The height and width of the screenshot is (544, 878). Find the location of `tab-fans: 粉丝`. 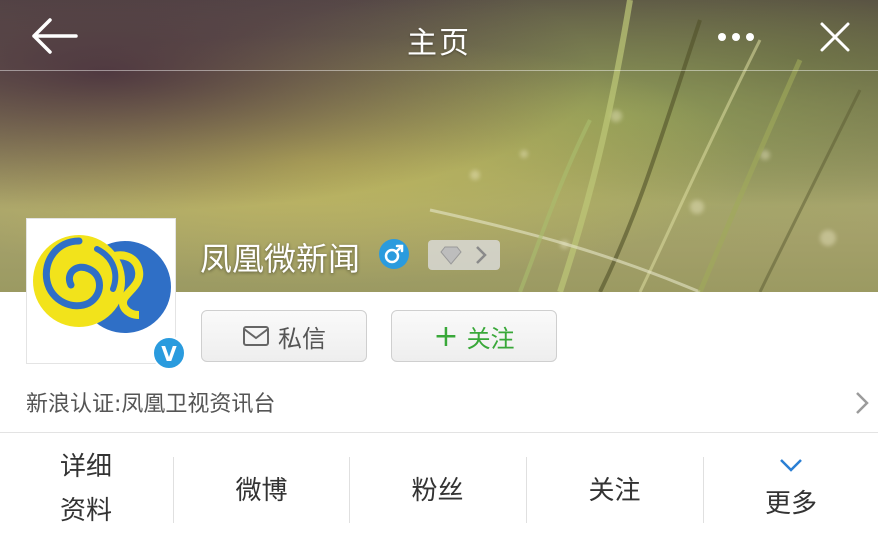

tab-fans: 粉丝 is located at coordinates (437, 488).